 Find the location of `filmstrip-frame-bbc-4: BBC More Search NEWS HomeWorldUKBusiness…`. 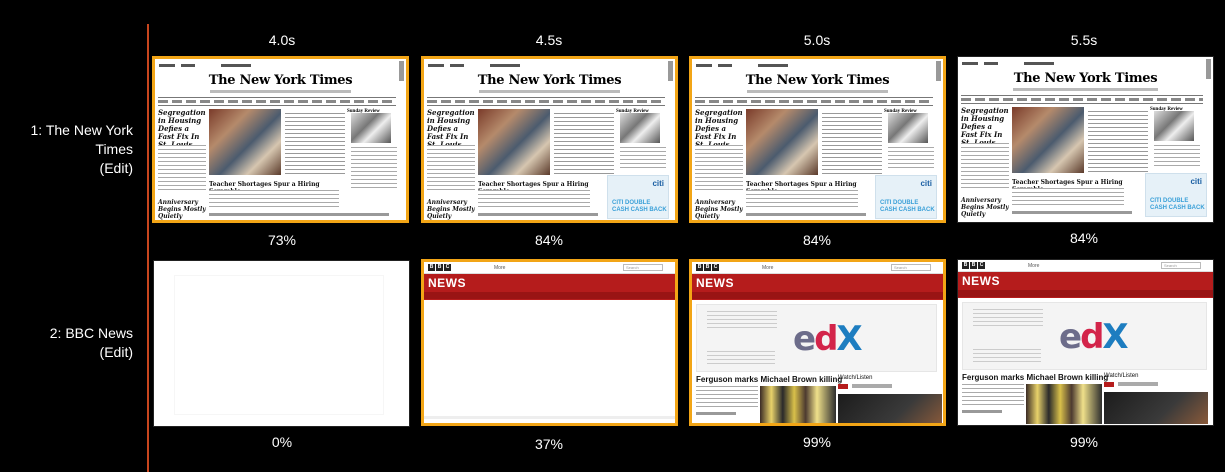

filmstrip-frame-bbc-4: BBC More Search NEWS HomeWorldUKBusiness… is located at coordinates (1085, 342).